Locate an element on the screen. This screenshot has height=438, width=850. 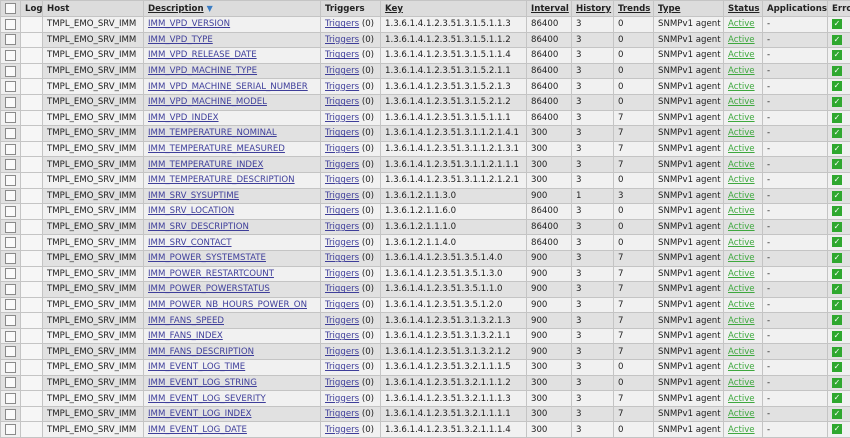
item-description-link: IMM_VPD_MACHINE_MODEL is located at coordinates (207, 102).